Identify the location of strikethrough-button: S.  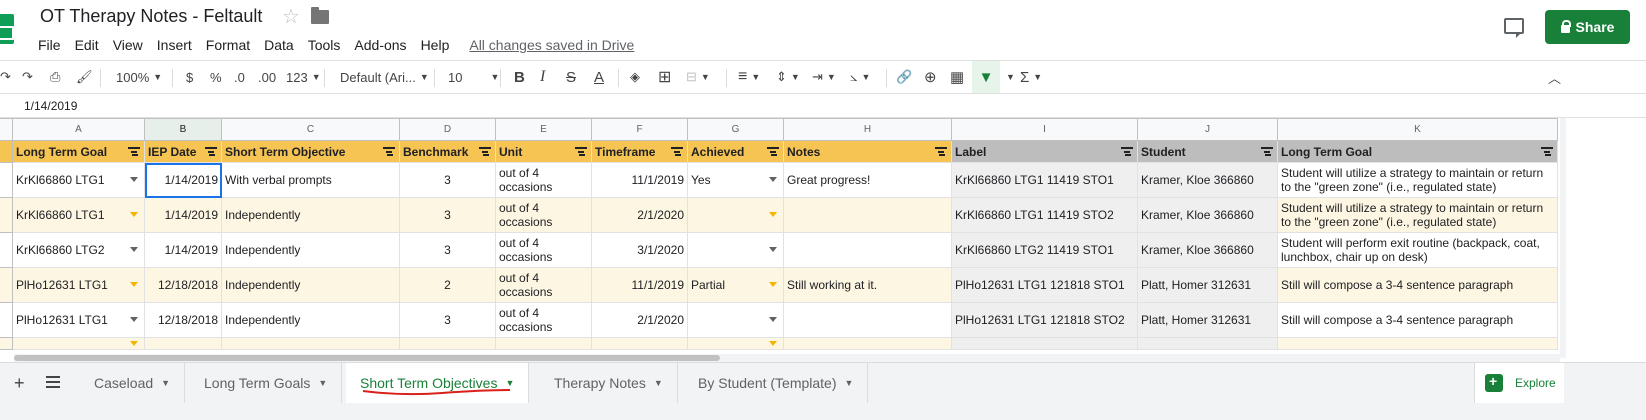
(571, 77).